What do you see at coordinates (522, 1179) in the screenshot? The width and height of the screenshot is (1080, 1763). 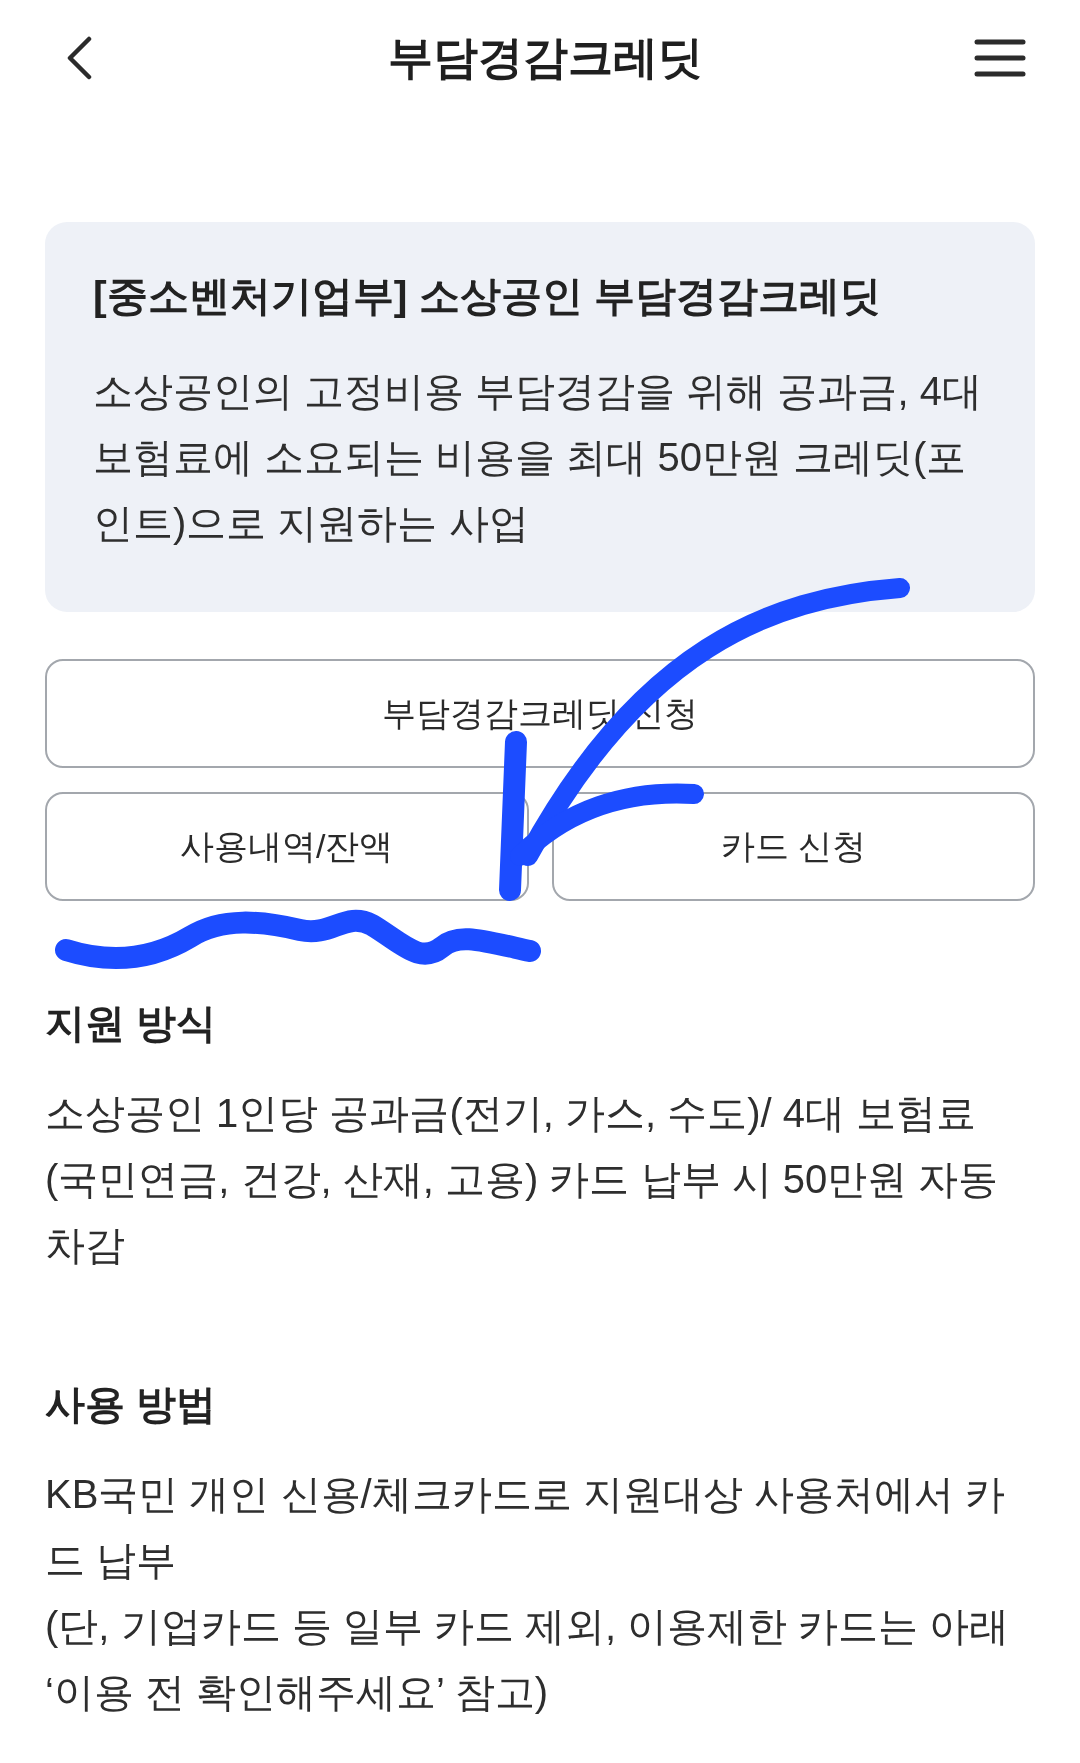 I see `body-text: 소상공인 1인당 공과금(전기, 가스, 수도)/ 4대 보험료(국민연금, 건강, 산재, 고용) 카드 납부 시 50만원 자동차감` at bounding box center [522, 1179].